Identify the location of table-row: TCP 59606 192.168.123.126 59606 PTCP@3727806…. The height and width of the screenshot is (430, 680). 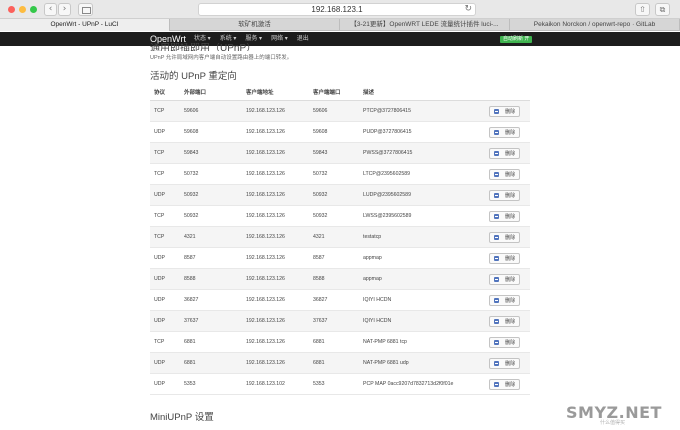
(340, 111).